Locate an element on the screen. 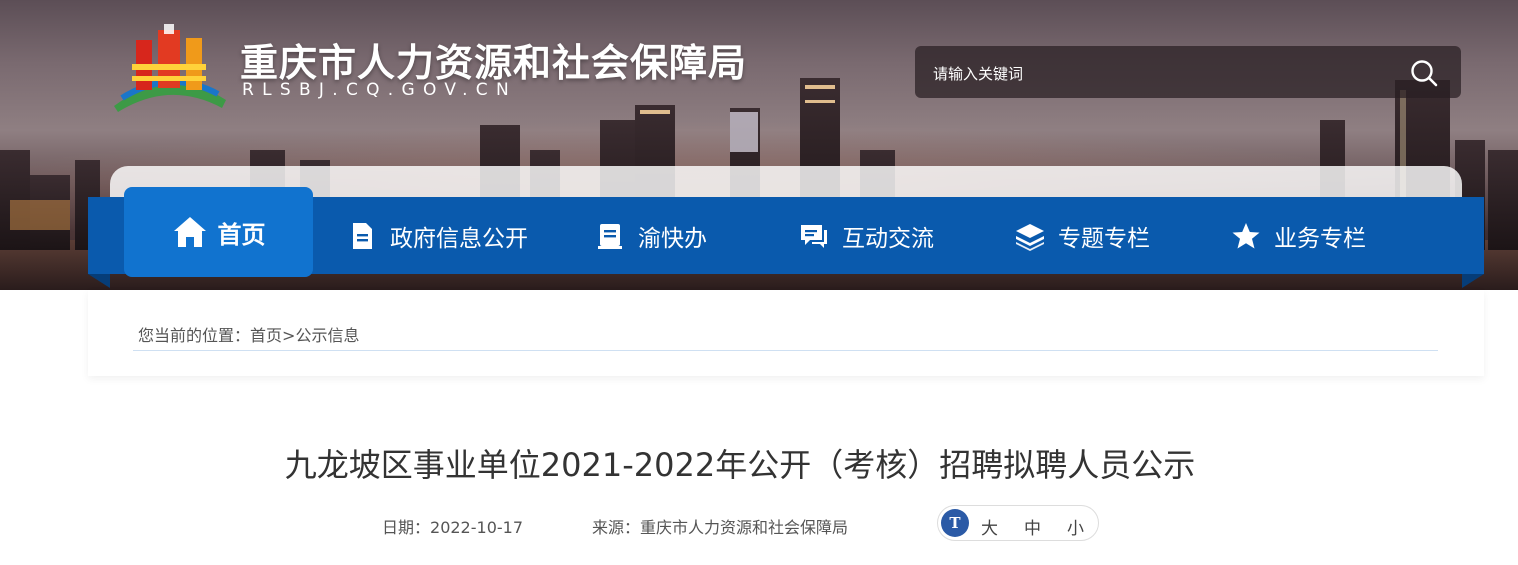  nav-item-label: 渝快办 is located at coordinates (672, 238).